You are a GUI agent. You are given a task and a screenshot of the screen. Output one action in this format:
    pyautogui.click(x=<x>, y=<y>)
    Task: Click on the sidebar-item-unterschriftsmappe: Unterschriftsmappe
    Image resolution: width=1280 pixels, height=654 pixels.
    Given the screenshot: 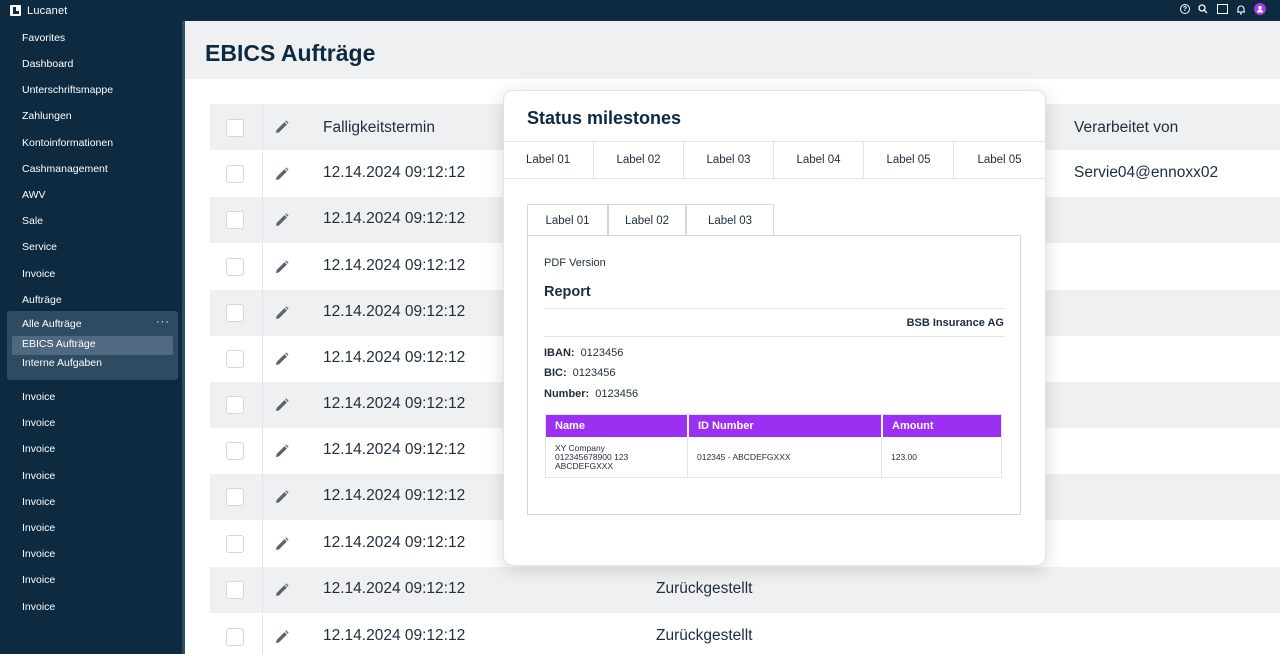 What is the action you would take?
    pyautogui.click(x=67, y=90)
    